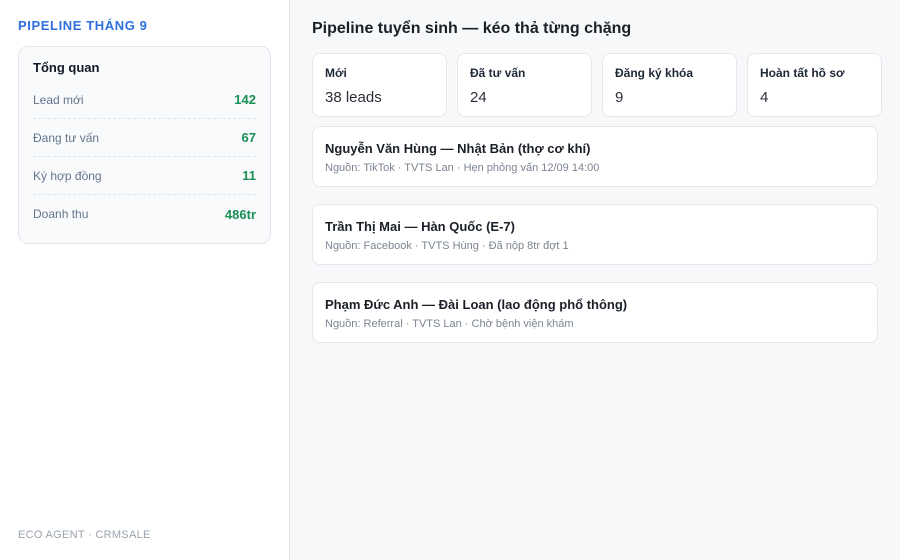  What do you see at coordinates (802, 73) in the screenshot?
I see `stage-name: Hoàn tất hồ sơ` at bounding box center [802, 73].